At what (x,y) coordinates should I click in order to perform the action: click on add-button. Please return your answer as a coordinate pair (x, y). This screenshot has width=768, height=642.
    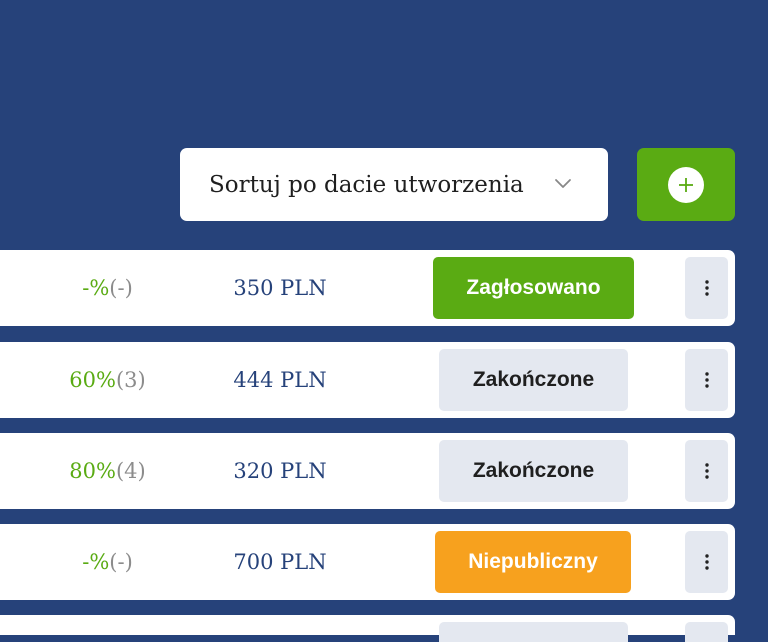
    Looking at the image, I should click on (686, 184).